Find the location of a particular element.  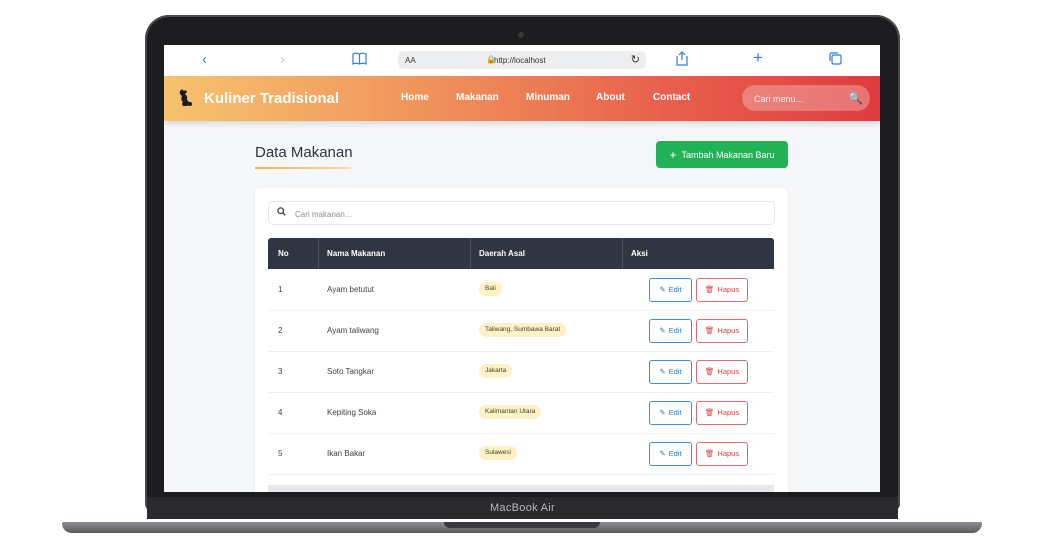

tabs-icon is located at coordinates (835, 60).